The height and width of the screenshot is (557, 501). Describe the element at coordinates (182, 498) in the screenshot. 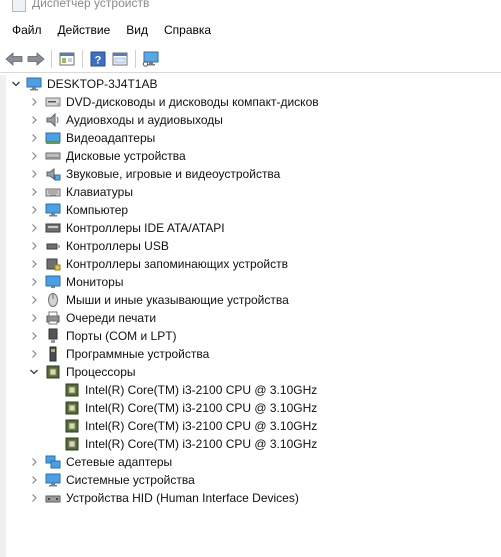

I see `tree-item-label: Устройства HID (Human Interface Devices)` at that location.